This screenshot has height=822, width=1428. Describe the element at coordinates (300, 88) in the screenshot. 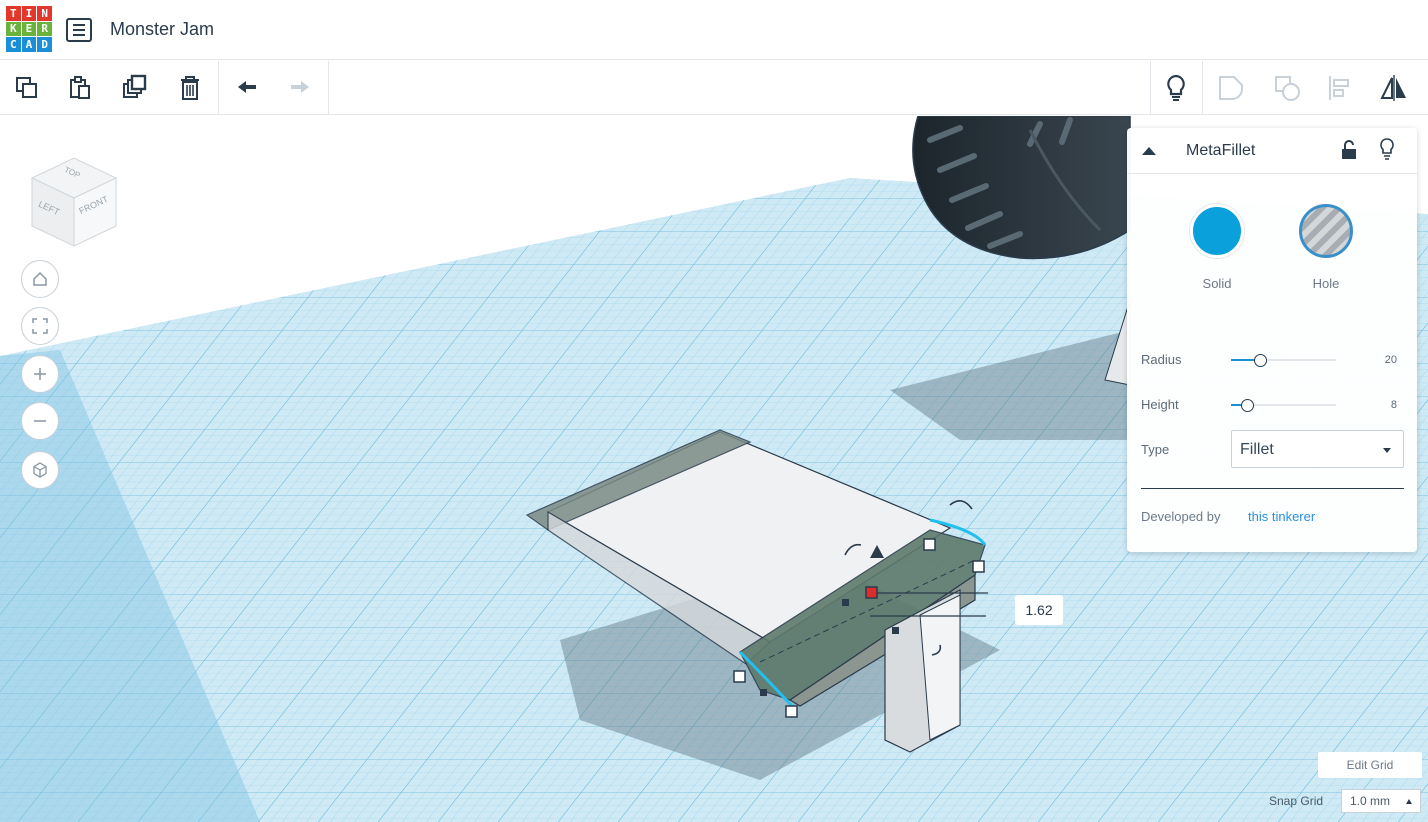

I see `redo-icon` at that location.